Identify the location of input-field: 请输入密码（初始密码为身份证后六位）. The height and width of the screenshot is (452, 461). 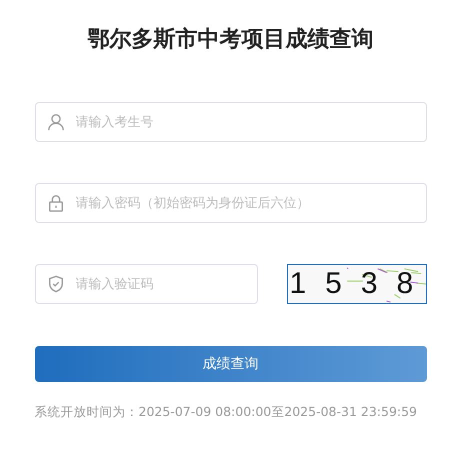
(230, 203).